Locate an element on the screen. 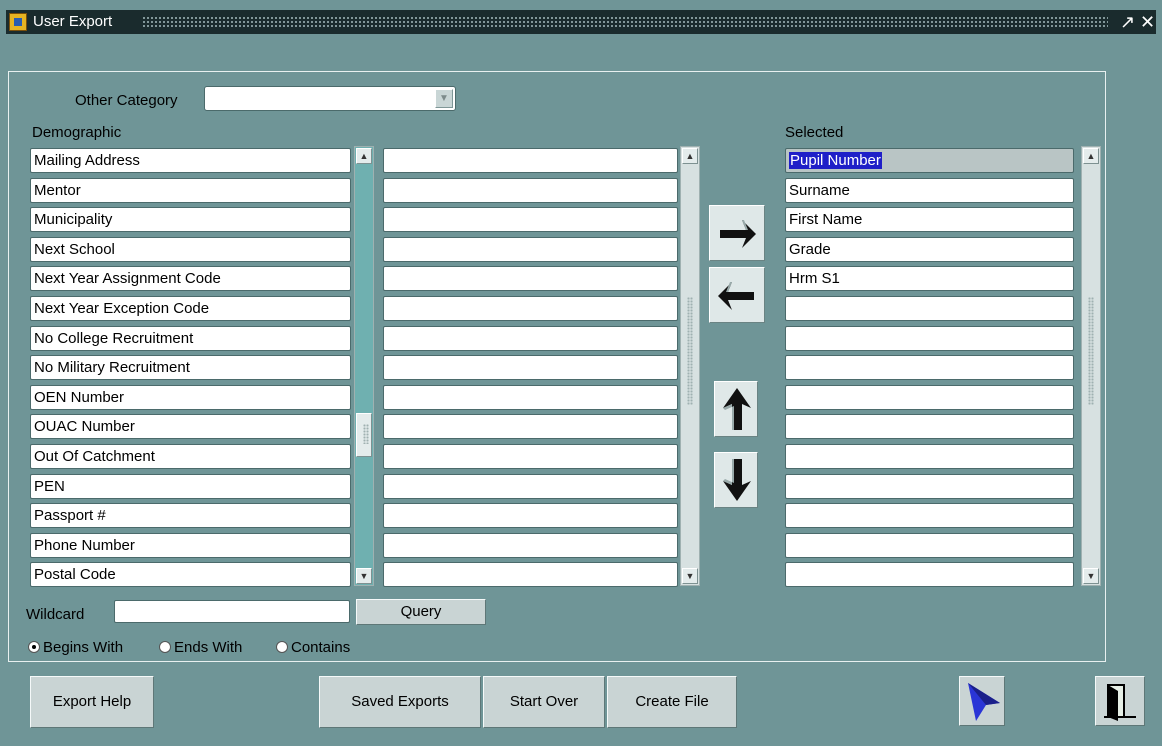 Image resolution: width=1162 pixels, height=746 pixels. exit-door-icon is located at coordinates (1120, 702).